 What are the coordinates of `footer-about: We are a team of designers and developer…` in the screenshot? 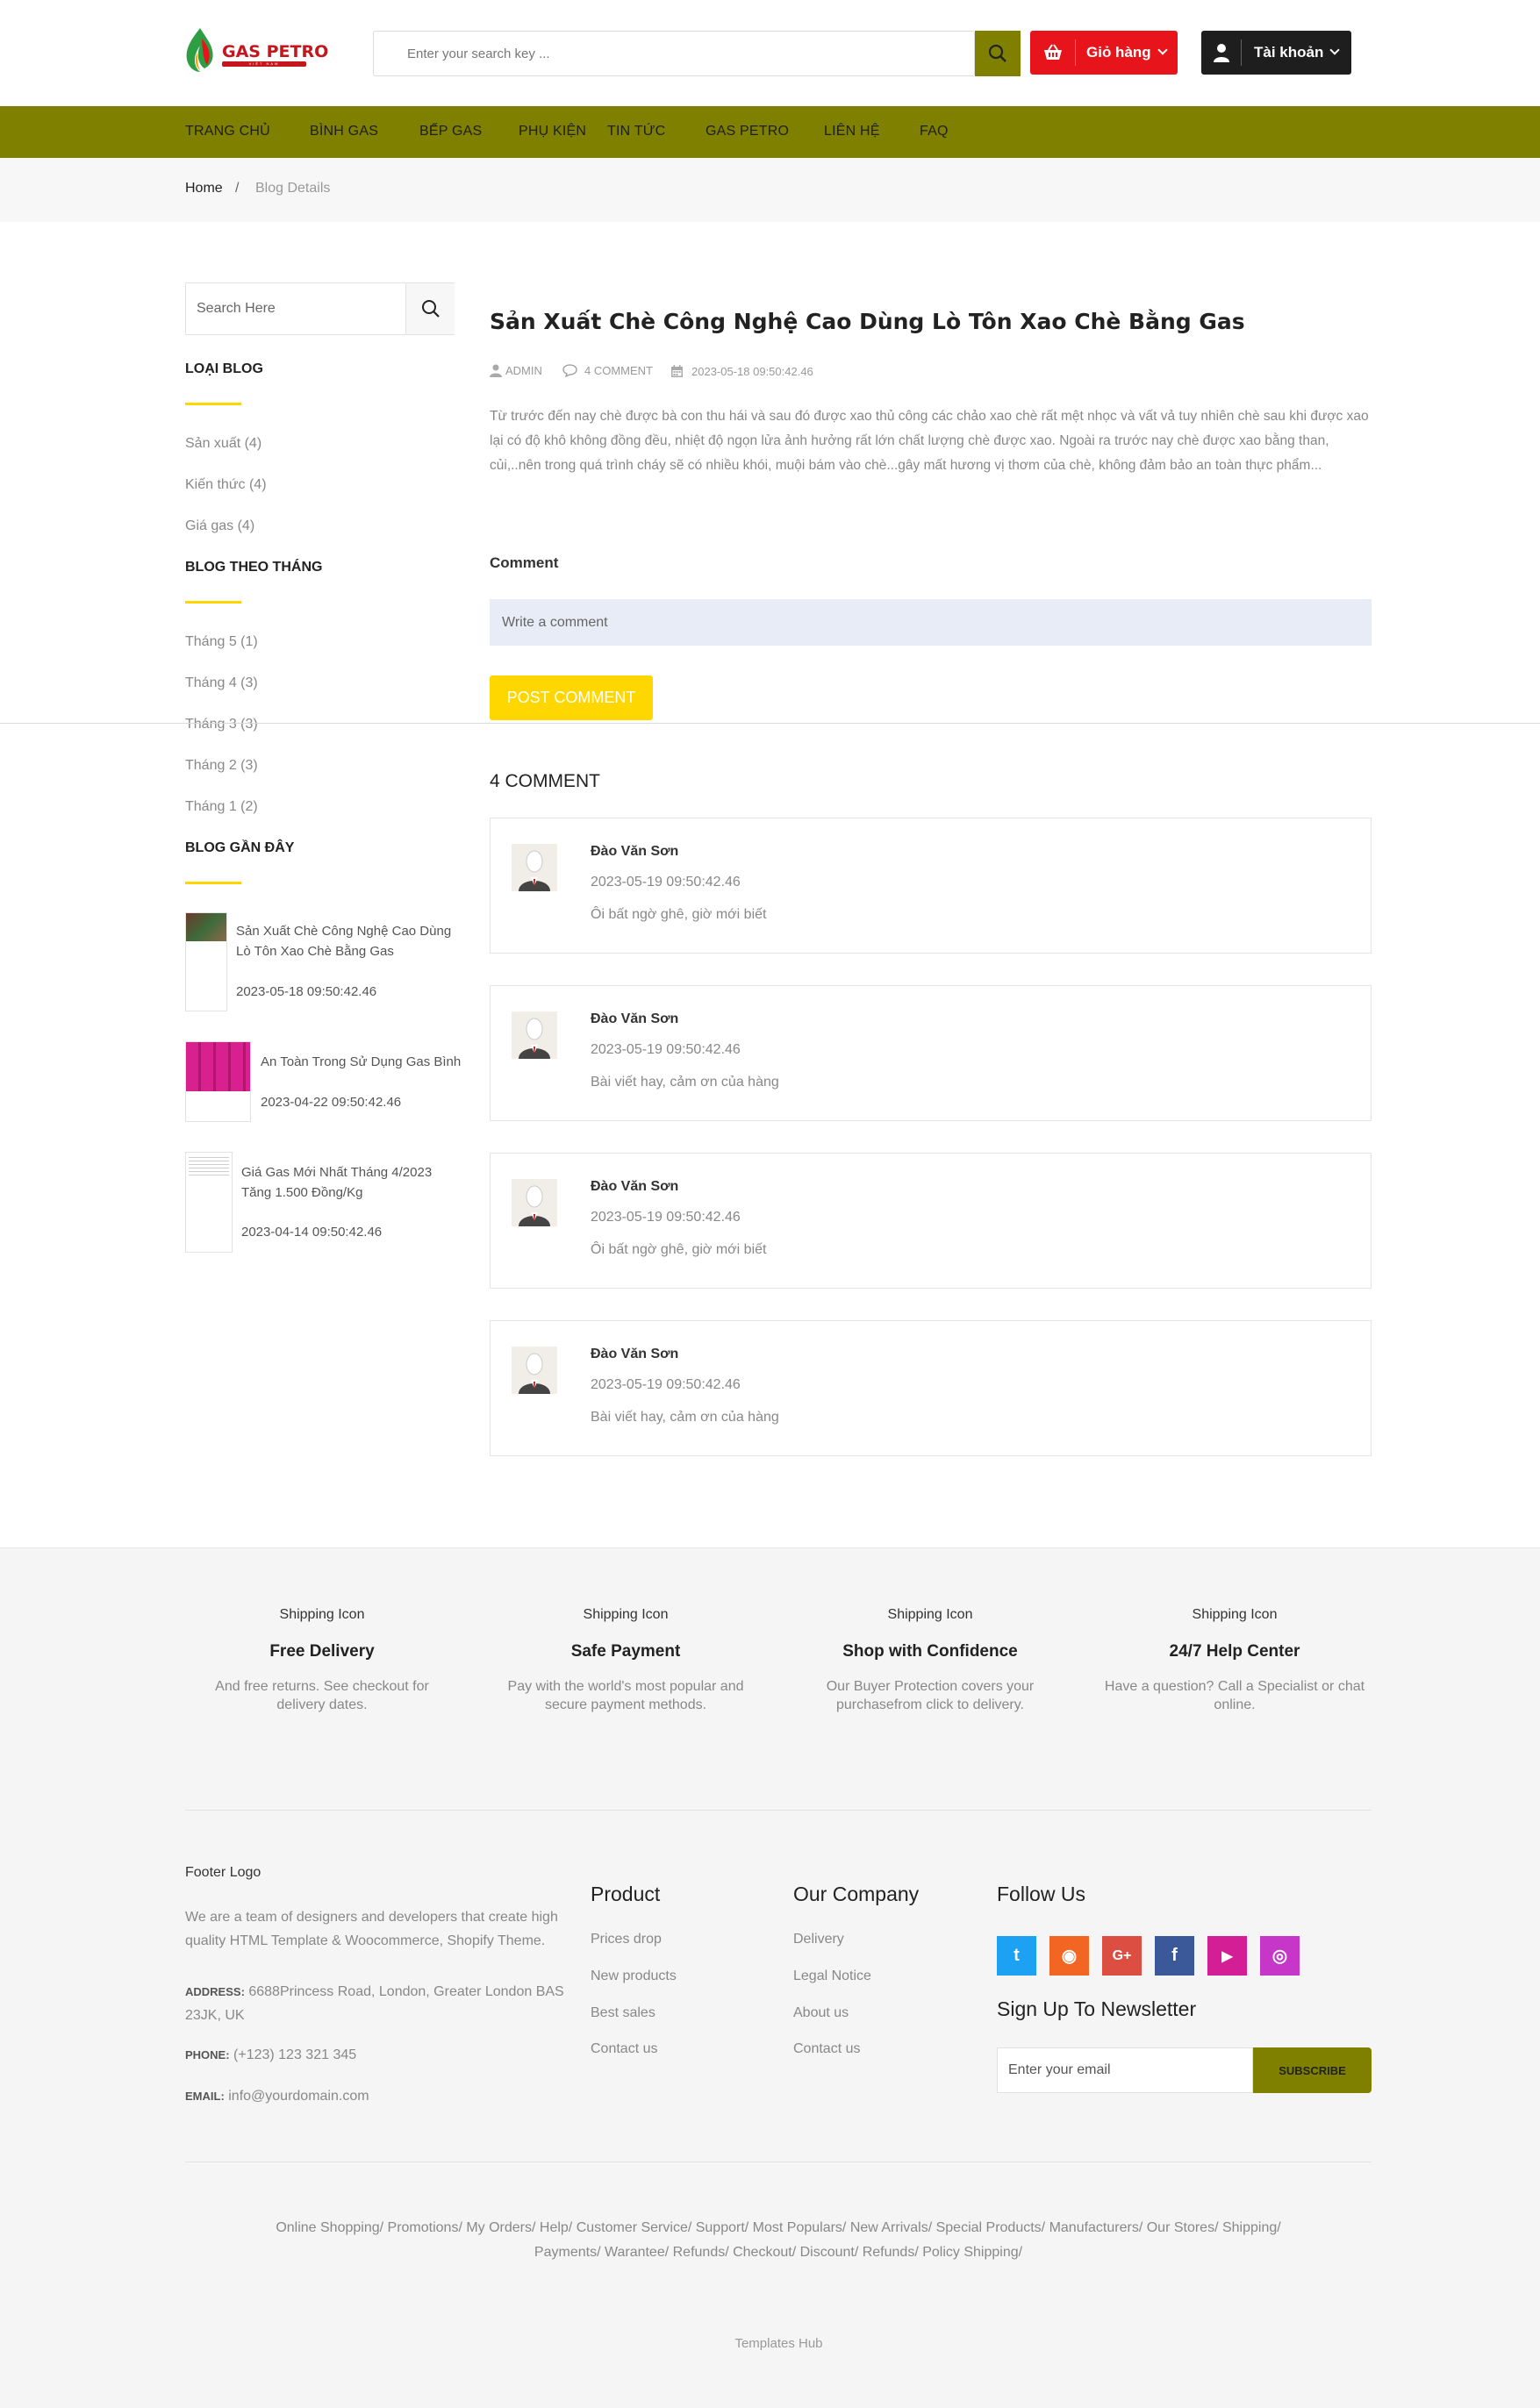 It's located at (371, 1929).